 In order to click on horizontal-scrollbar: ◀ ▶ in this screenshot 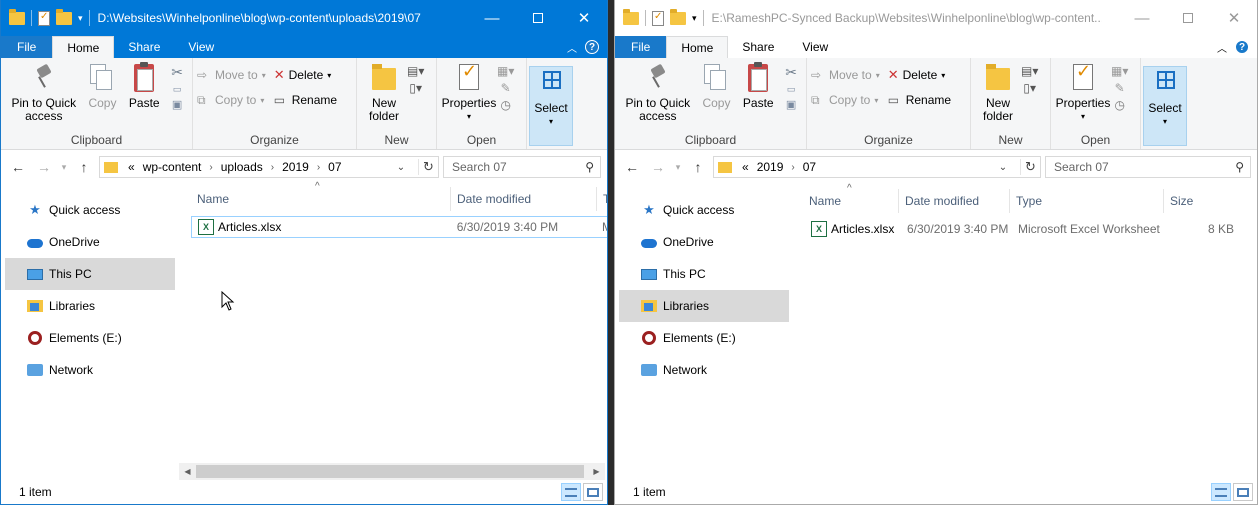, I will do `click(392, 471)`.